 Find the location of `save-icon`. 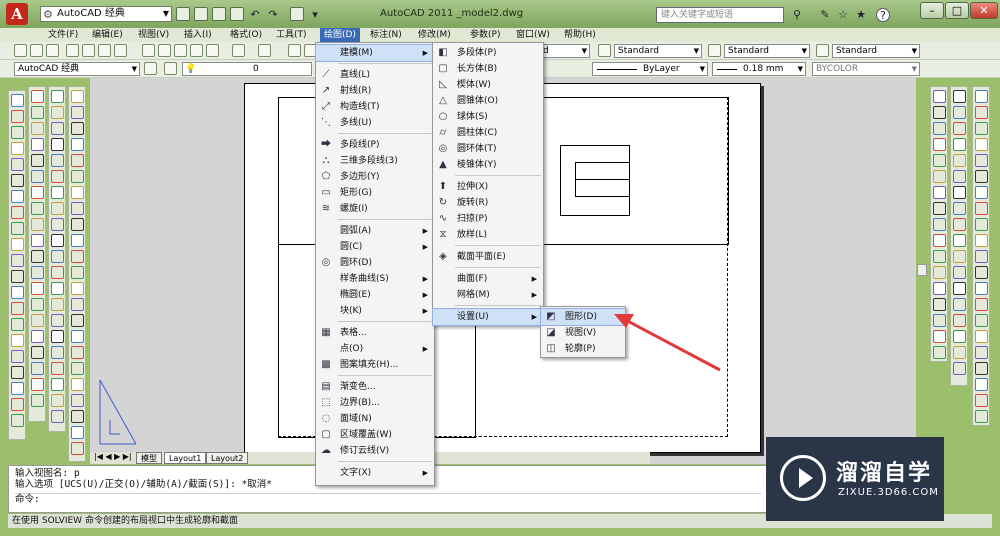

save-icon is located at coordinates (219, 14).